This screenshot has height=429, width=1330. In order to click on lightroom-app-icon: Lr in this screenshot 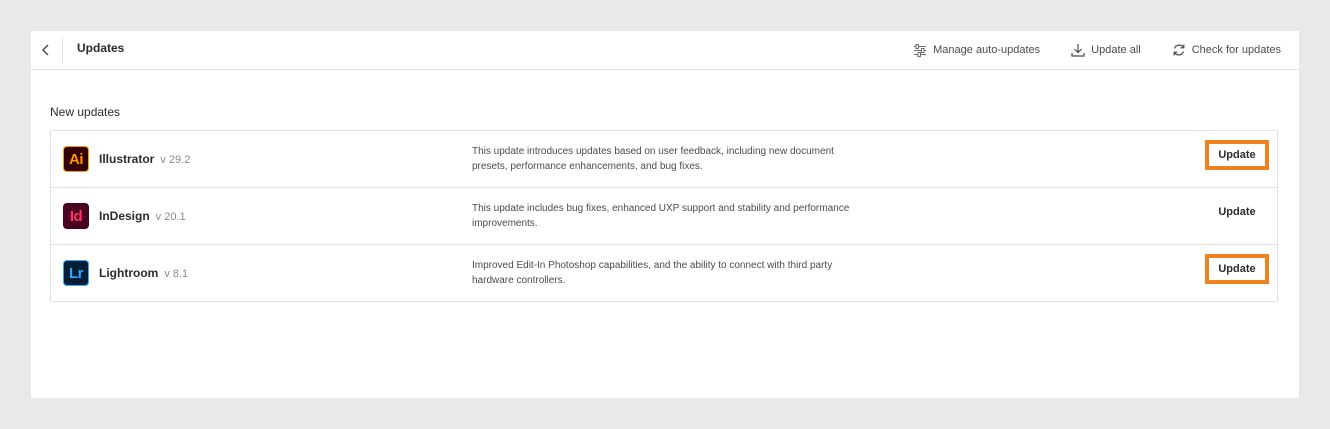, I will do `click(76, 273)`.